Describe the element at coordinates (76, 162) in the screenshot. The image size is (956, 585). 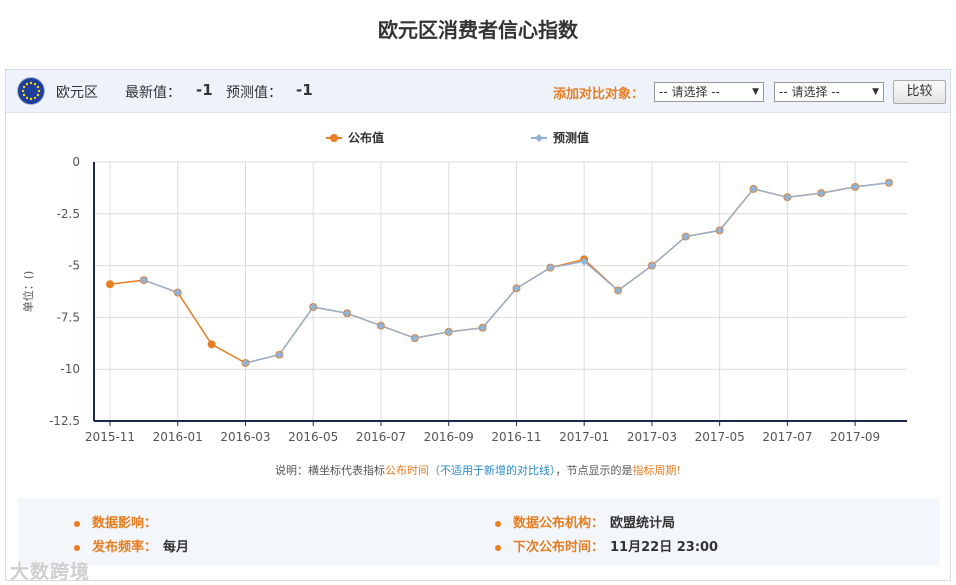
I see `y-tick-label: 0` at that location.